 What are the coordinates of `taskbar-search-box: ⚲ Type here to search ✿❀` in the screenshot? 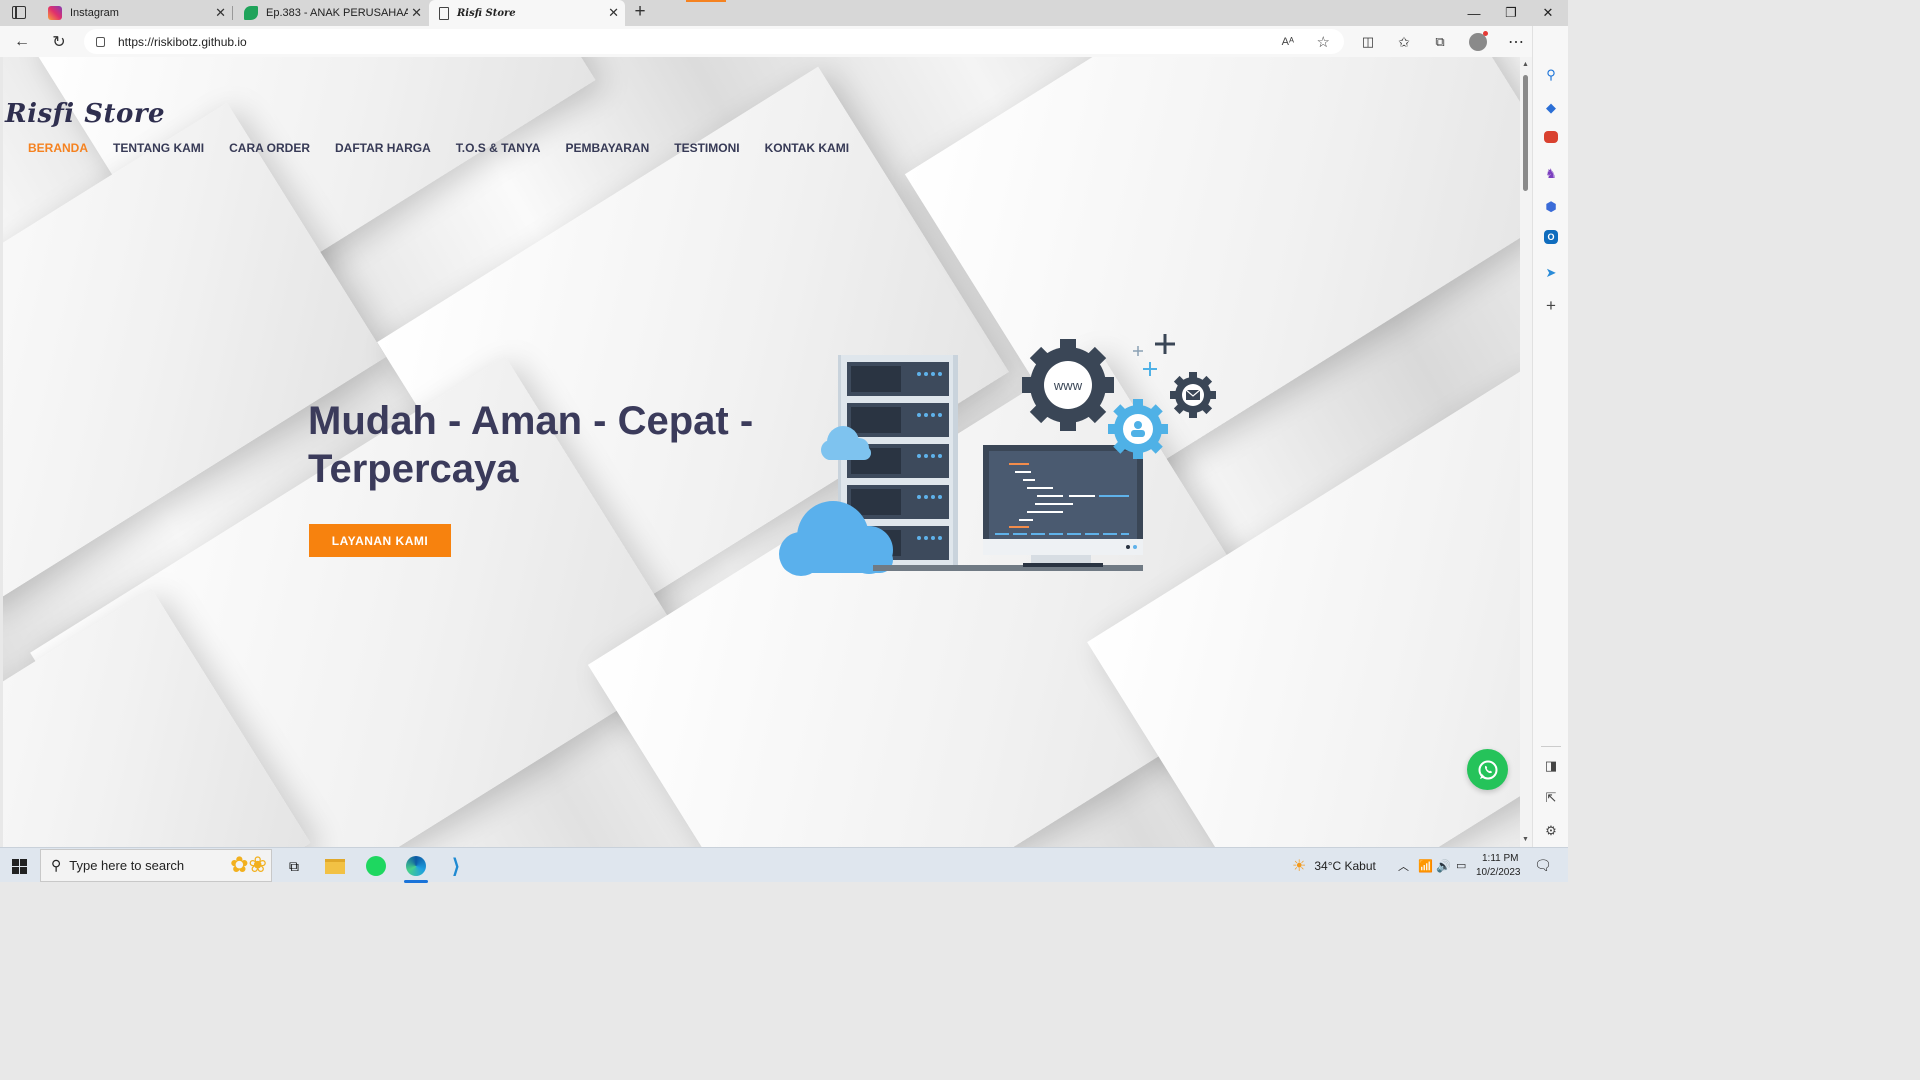 It's located at (156, 865).